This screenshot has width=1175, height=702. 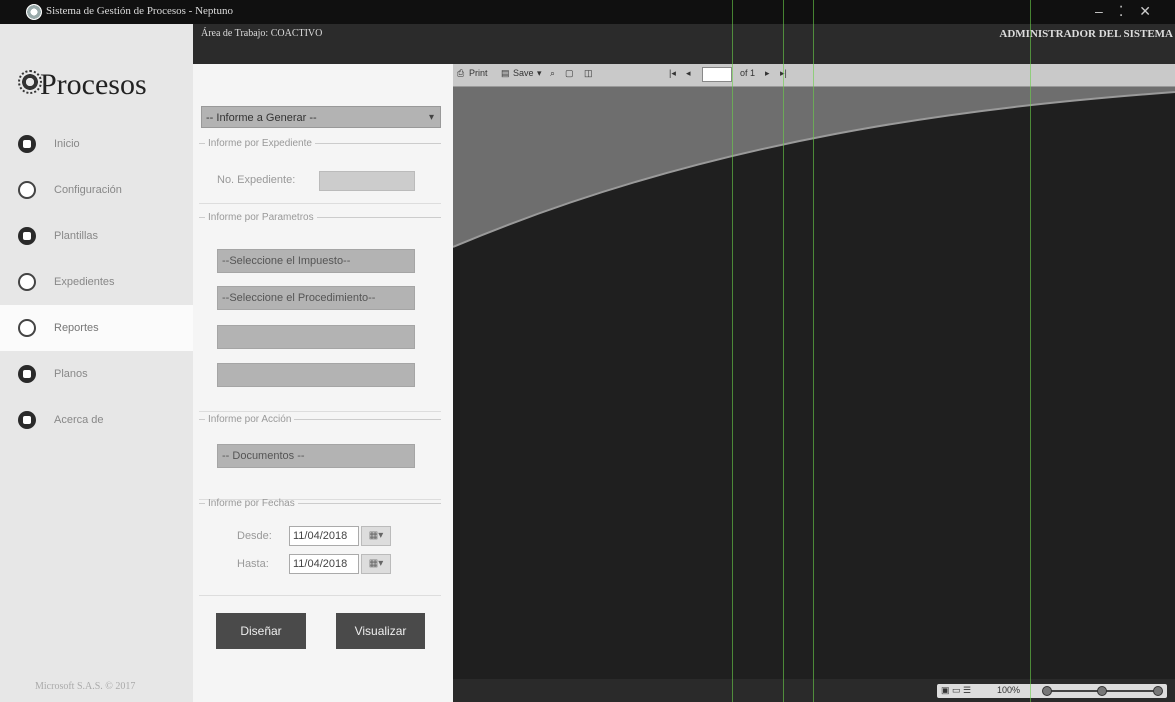 I want to click on save-icon: ▤, so click(x=505, y=73).